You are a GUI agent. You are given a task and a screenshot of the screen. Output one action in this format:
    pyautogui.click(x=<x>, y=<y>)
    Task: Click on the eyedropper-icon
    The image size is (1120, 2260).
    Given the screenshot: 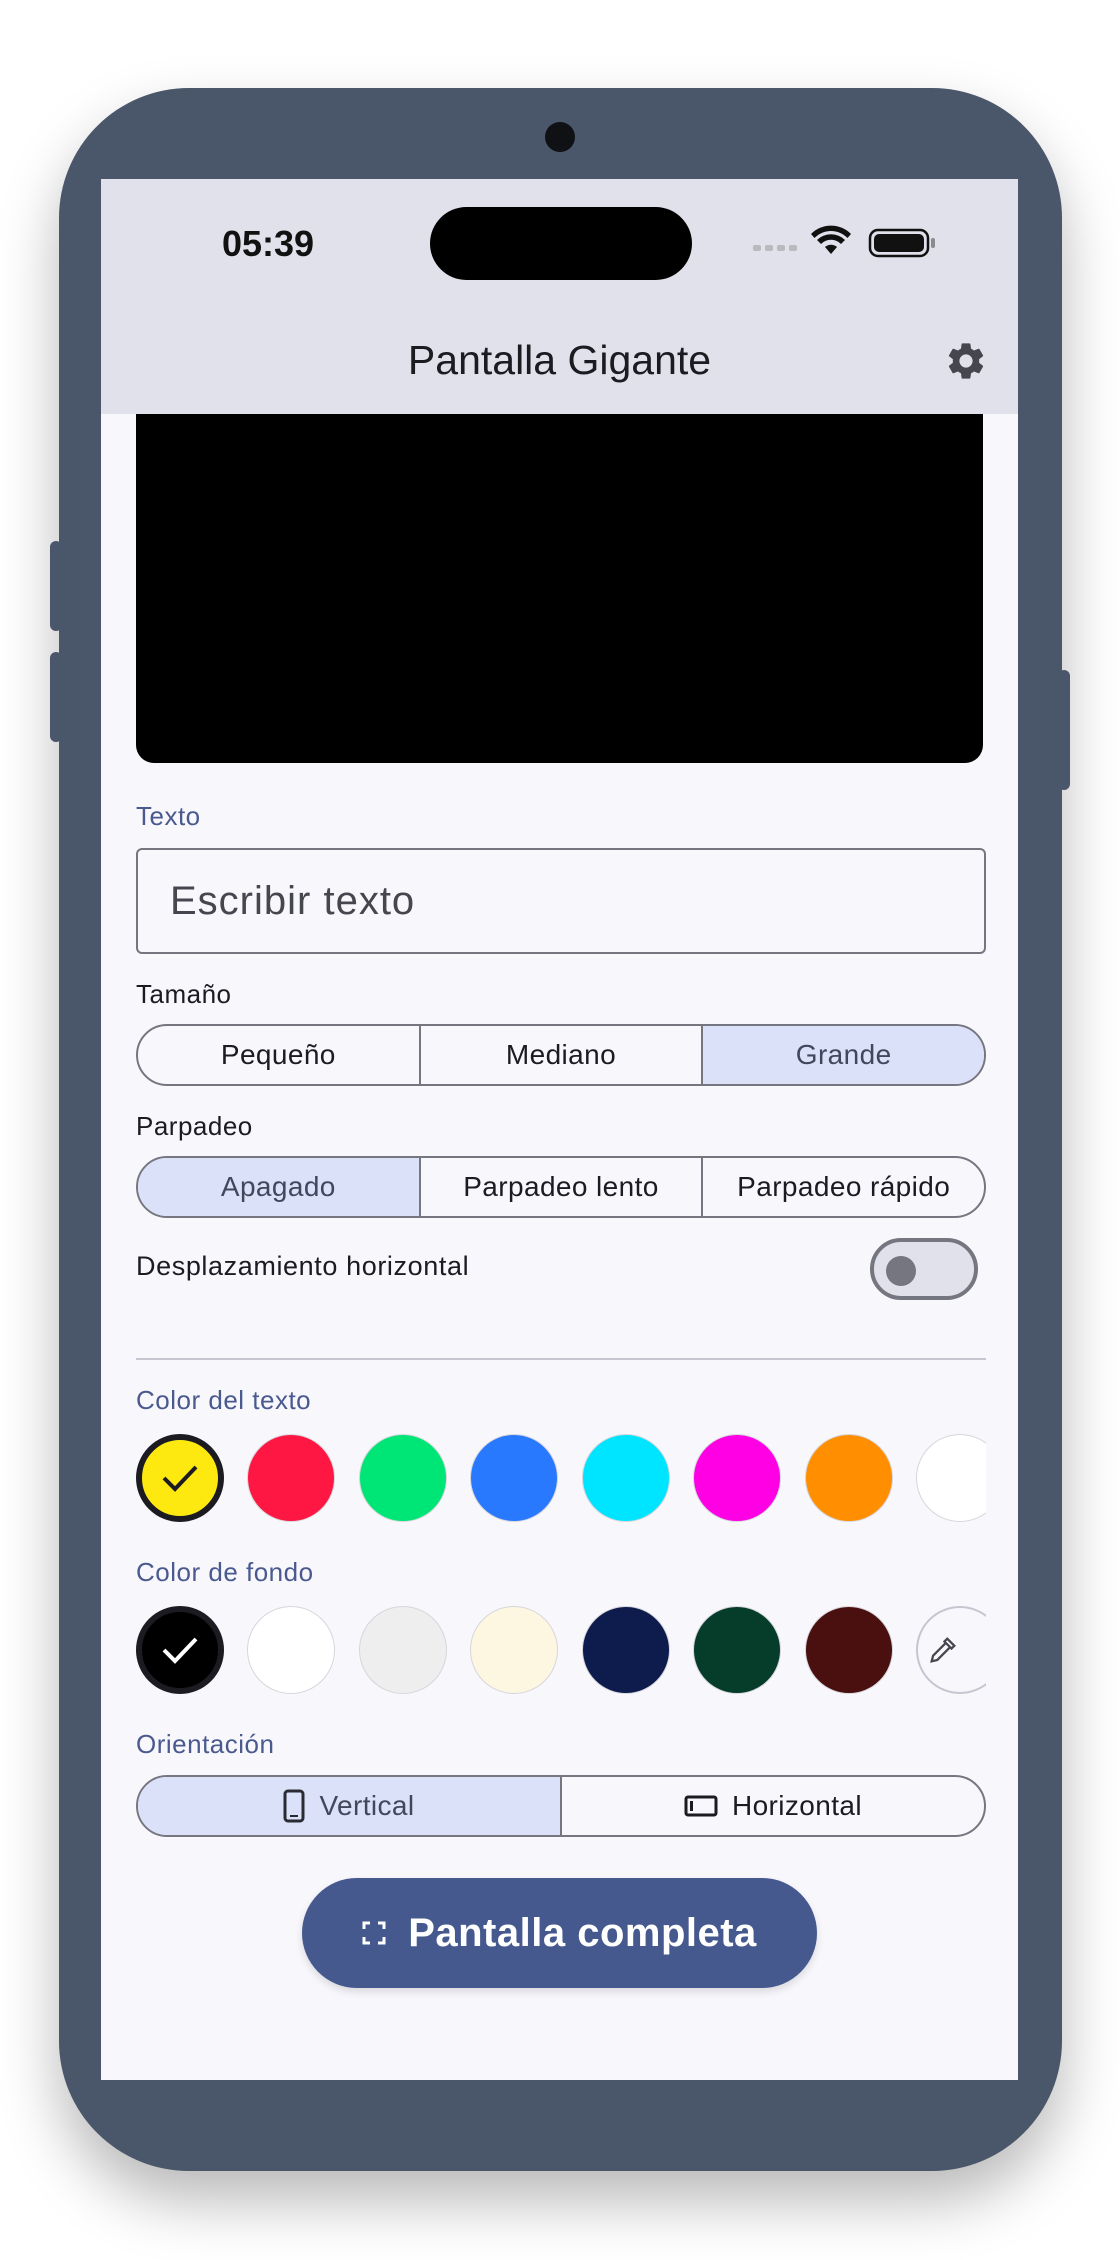 What is the action you would take?
    pyautogui.click(x=943, y=1650)
    